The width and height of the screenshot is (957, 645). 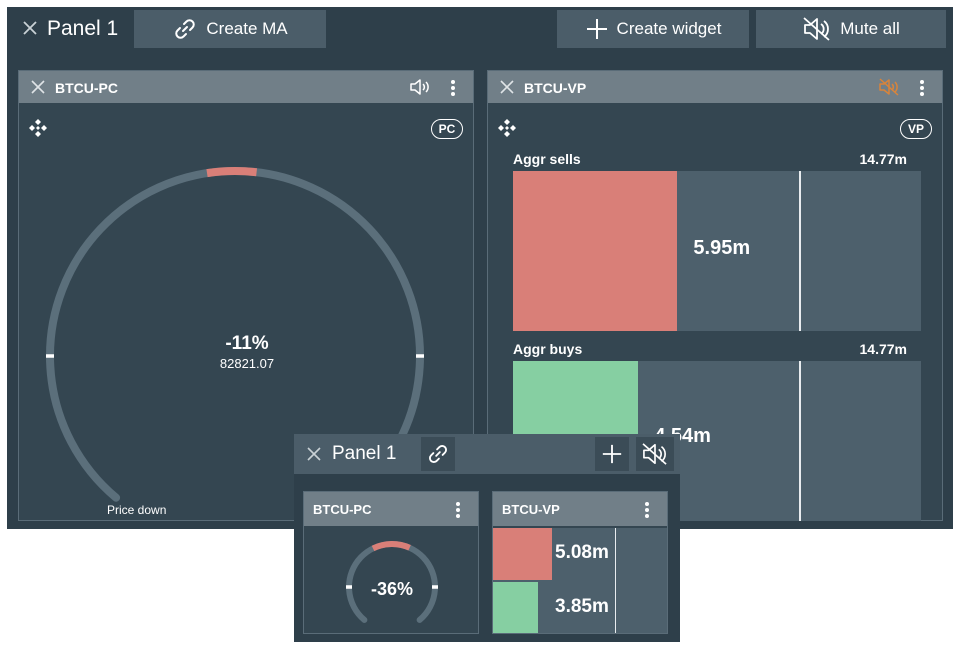 I want to click on sells-value: 5.95m, so click(x=722, y=248).